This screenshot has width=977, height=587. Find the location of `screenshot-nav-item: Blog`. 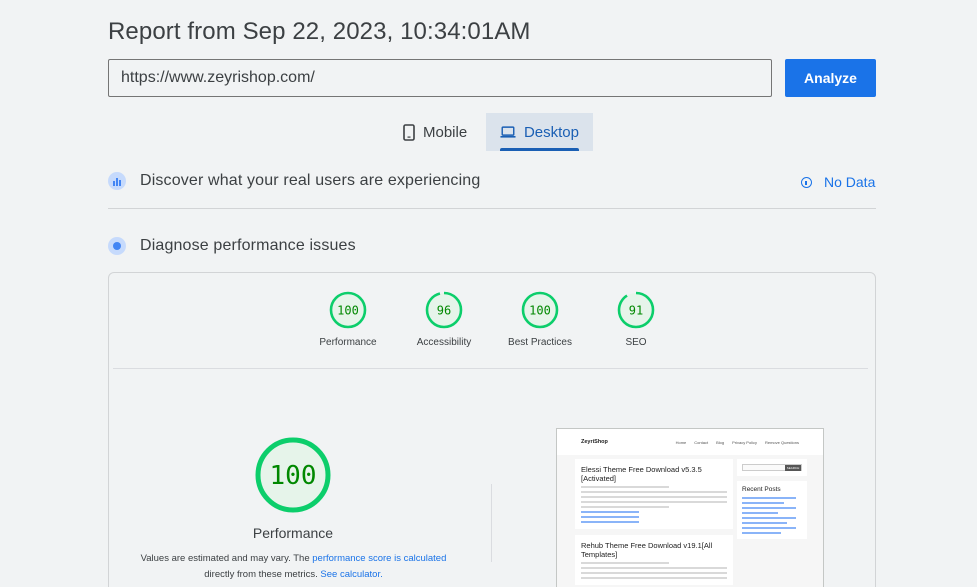

screenshot-nav-item: Blog is located at coordinates (720, 442).